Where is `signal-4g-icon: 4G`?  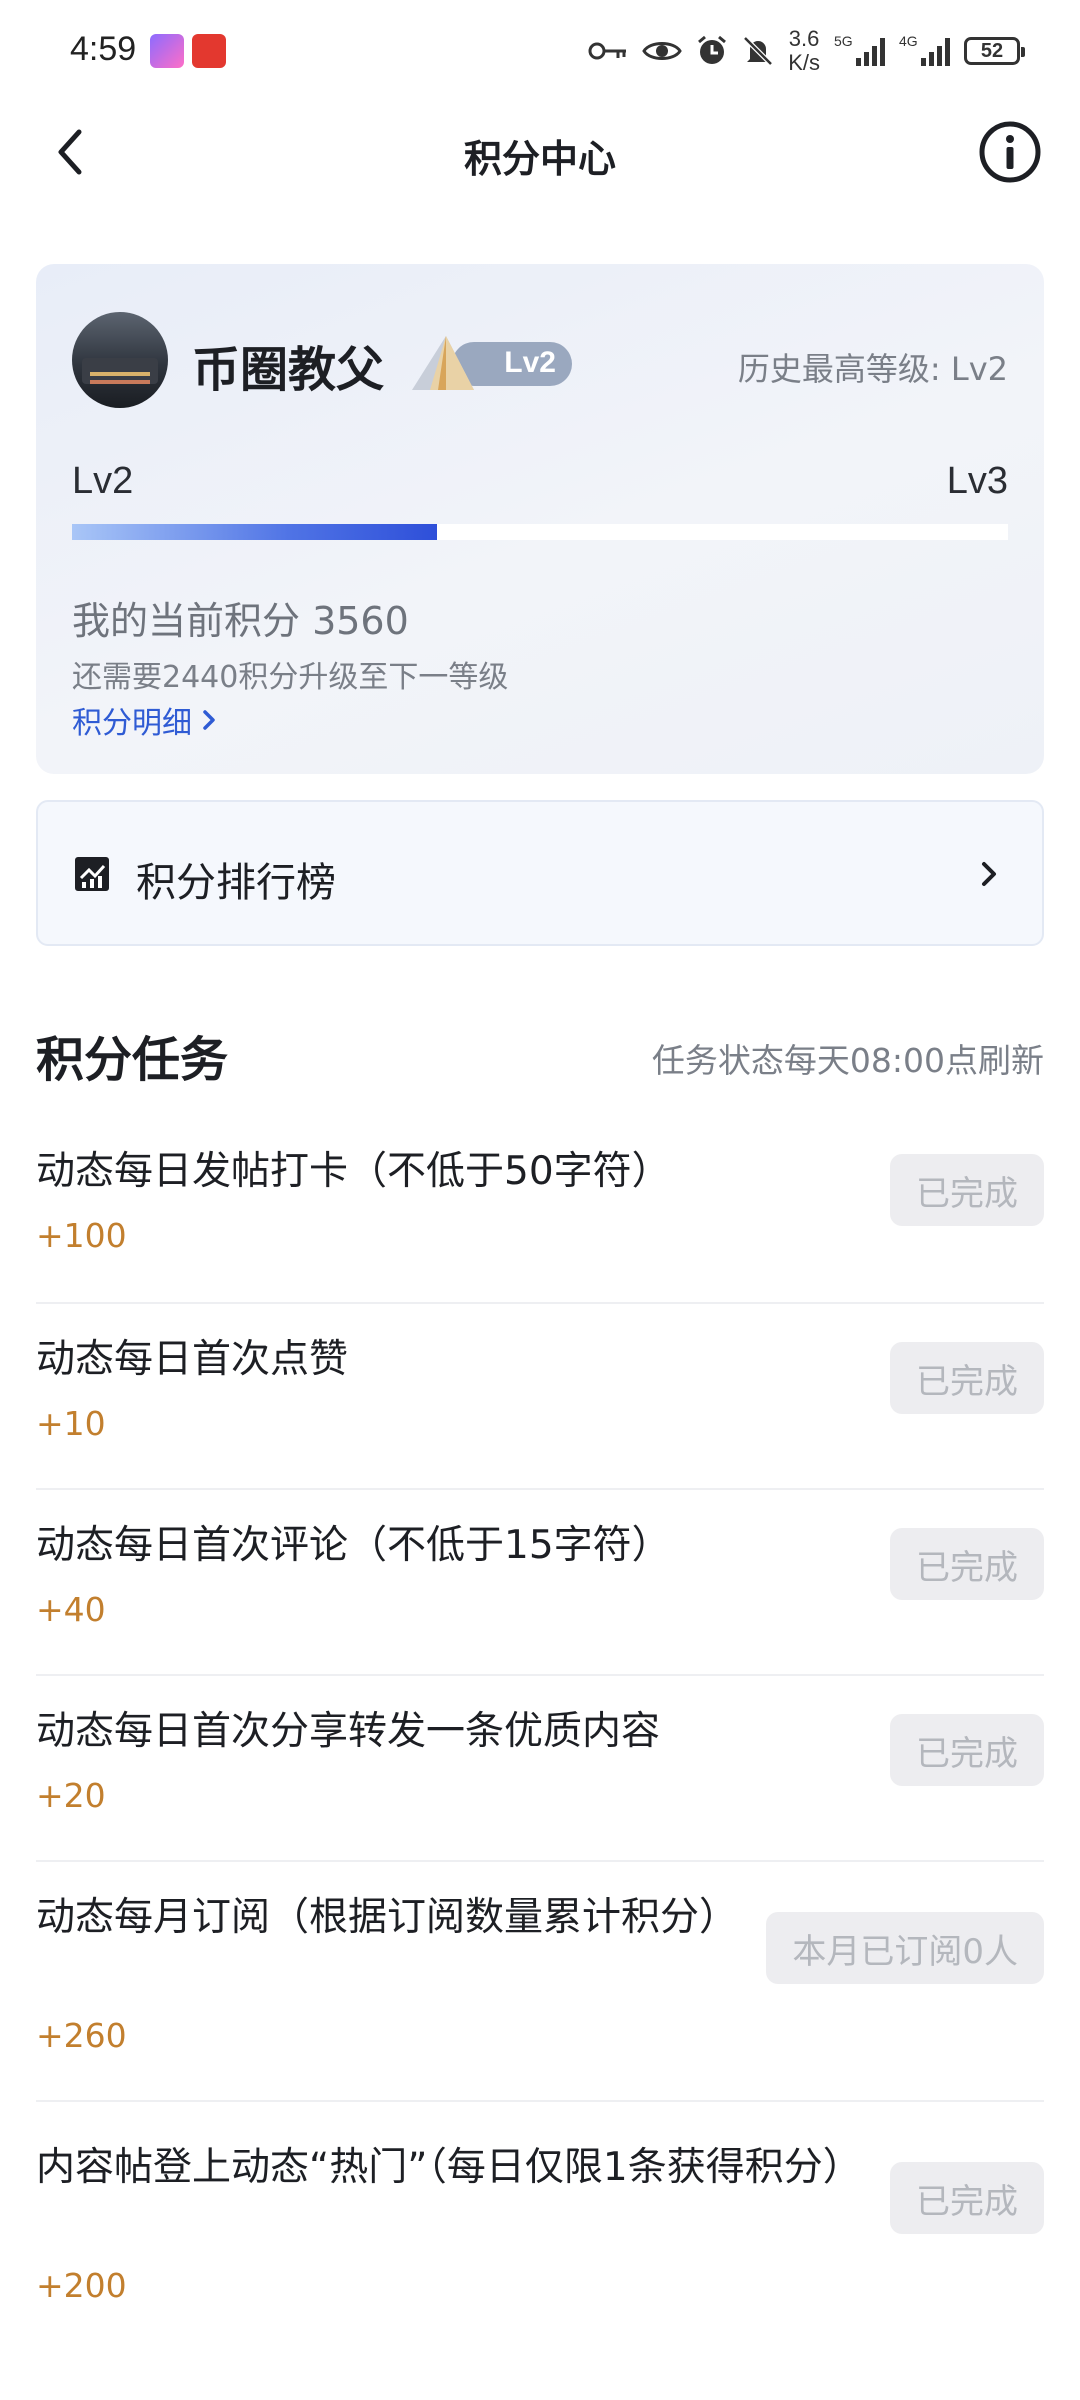
signal-4g-icon: 4G is located at coordinates (924, 49).